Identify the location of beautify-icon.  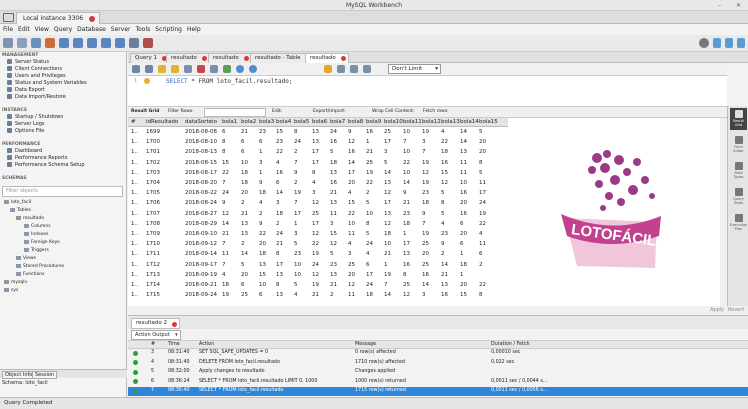
(328, 69).